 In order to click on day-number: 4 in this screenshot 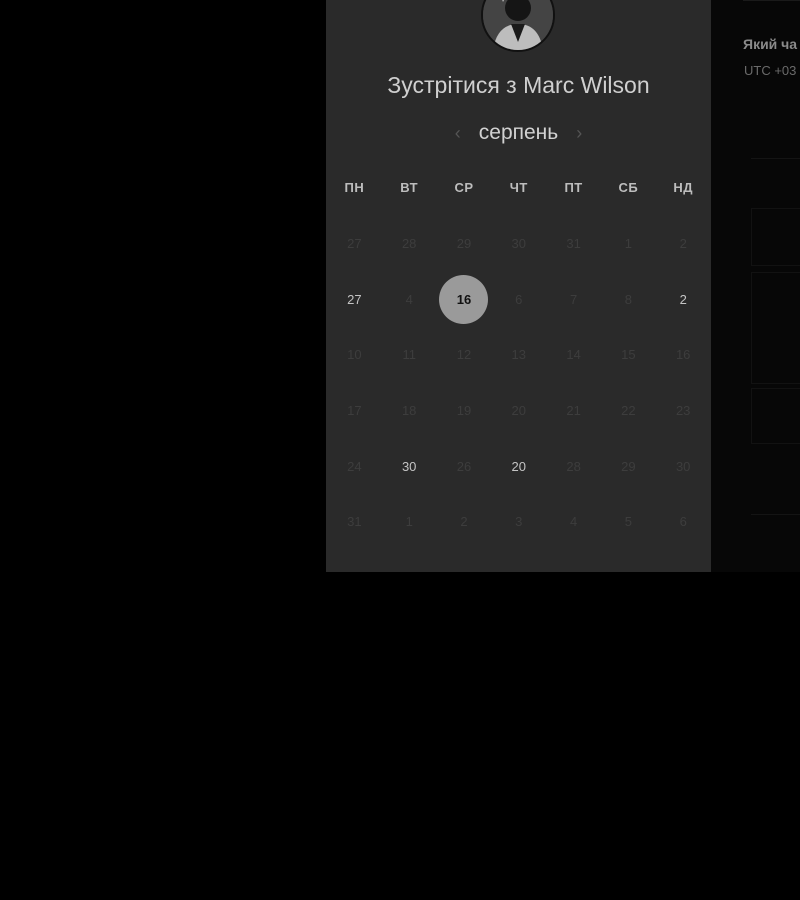, I will do `click(409, 299)`.